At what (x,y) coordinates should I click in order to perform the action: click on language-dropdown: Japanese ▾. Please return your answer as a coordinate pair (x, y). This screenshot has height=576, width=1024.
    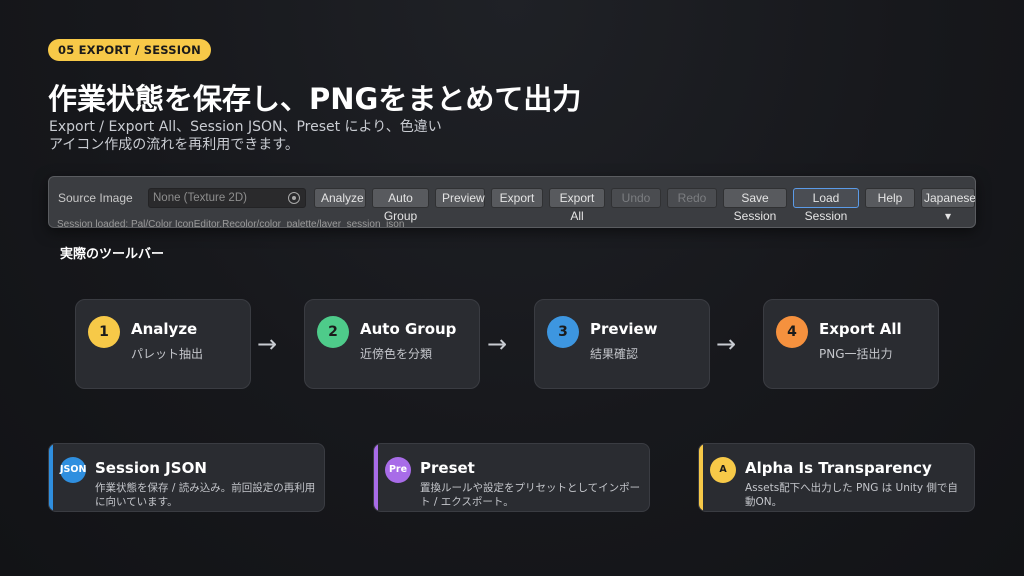
    Looking at the image, I should click on (948, 205).